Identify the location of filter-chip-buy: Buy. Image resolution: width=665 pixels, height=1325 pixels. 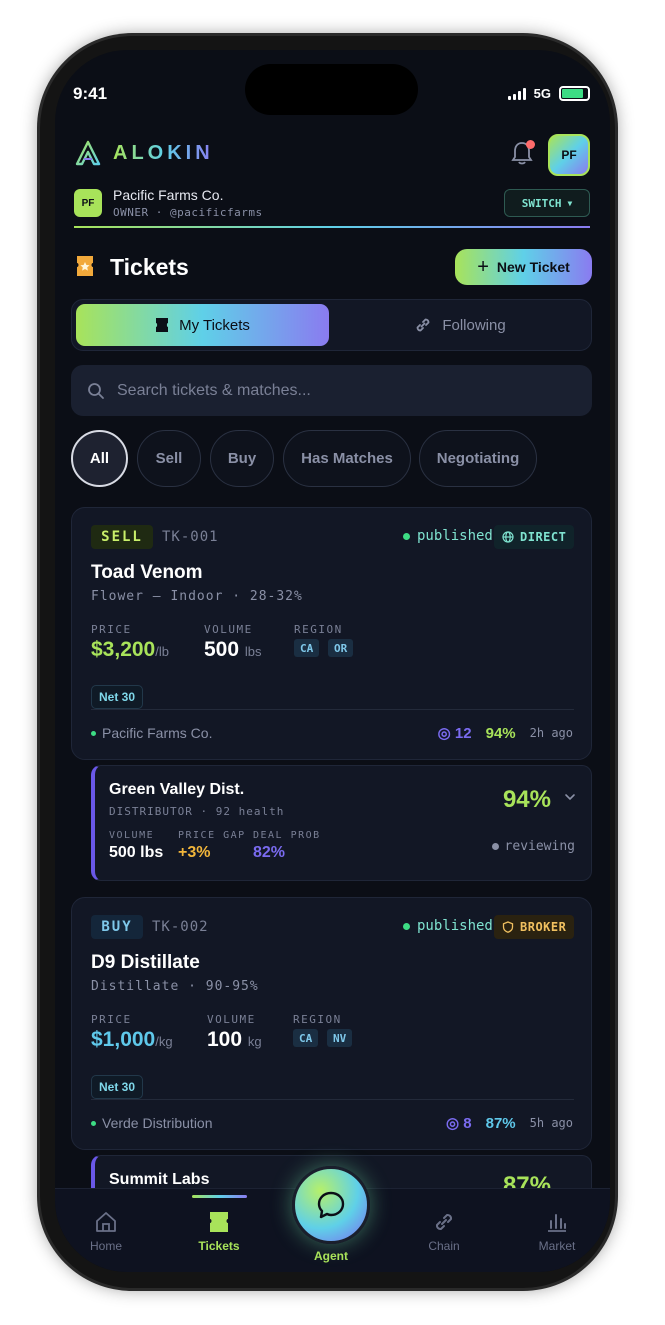
(242, 458).